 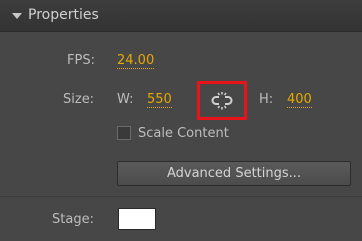 What do you see at coordinates (81, 60) in the screenshot?
I see `fps-label: FPS:` at bounding box center [81, 60].